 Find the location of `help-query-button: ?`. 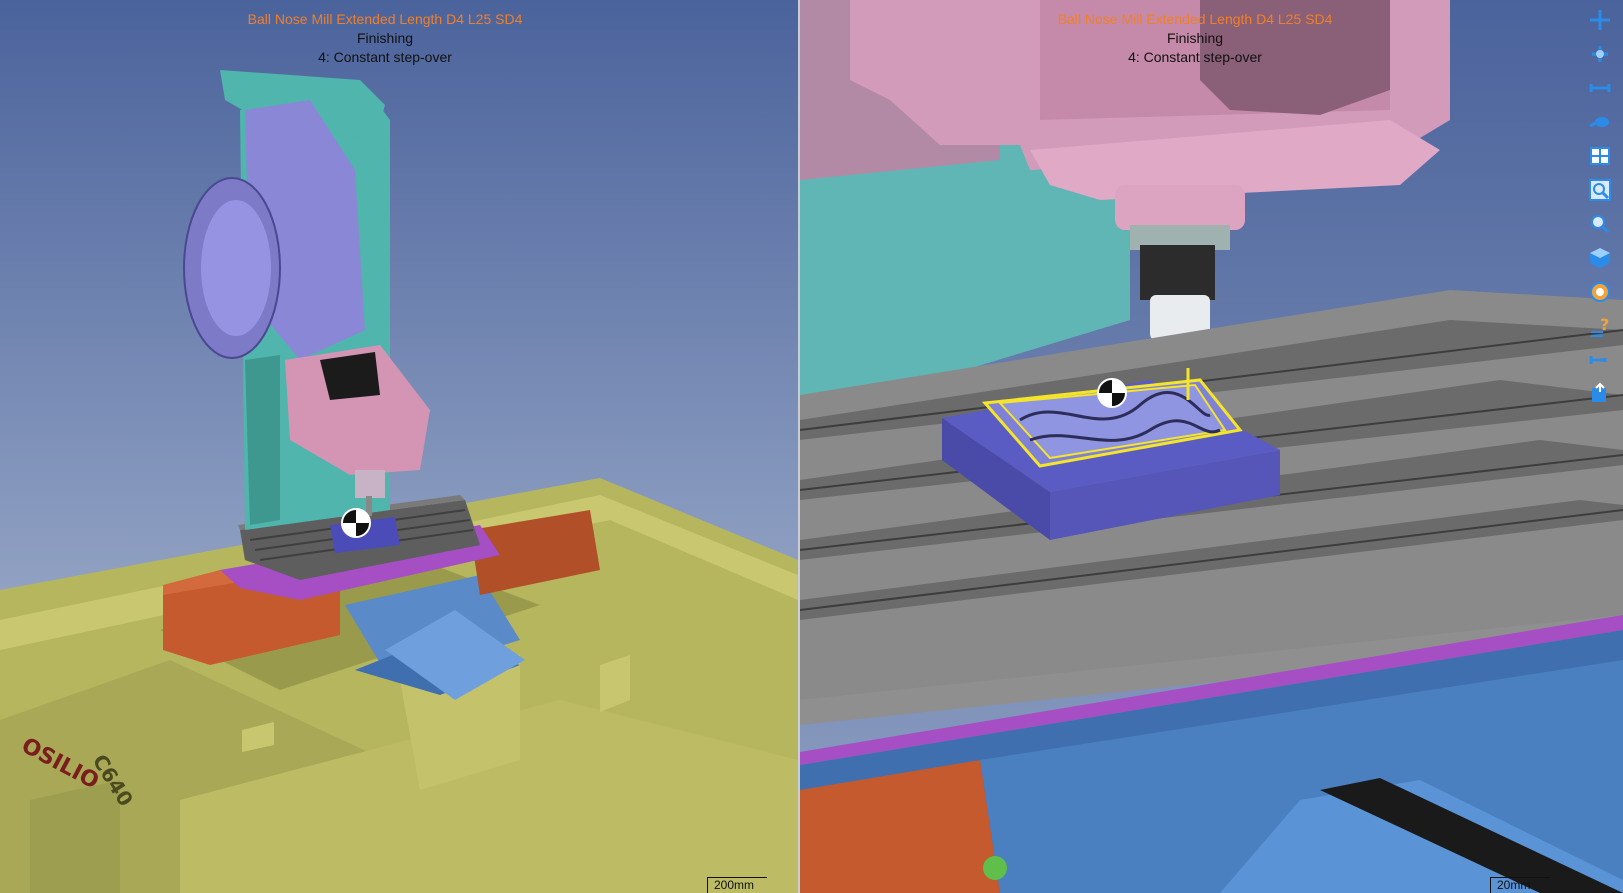

help-query-button: ? is located at coordinates (1600, 326).